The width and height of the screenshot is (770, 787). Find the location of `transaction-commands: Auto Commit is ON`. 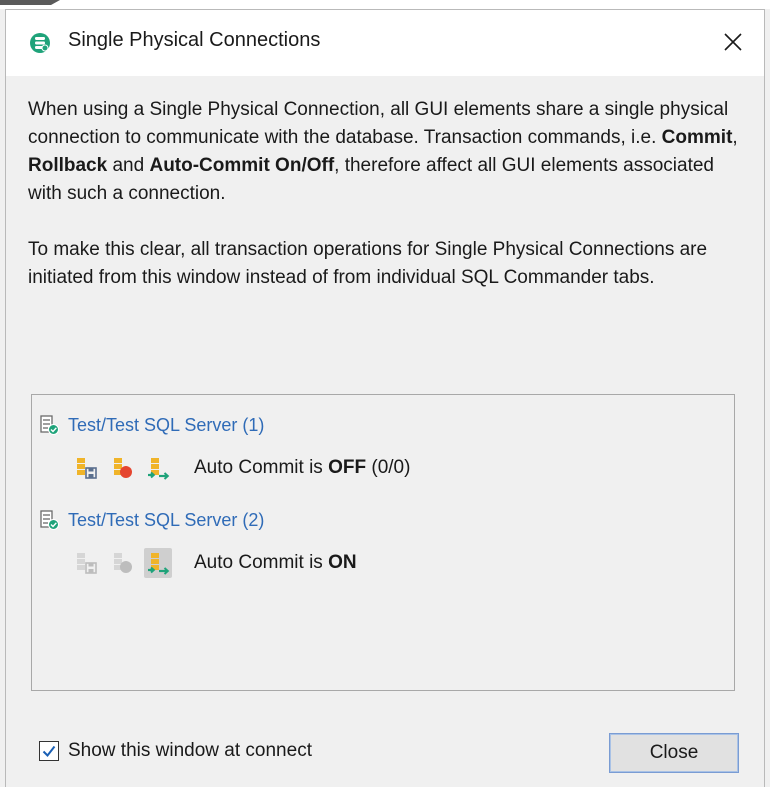

transaction-commands: Auto Commit is ON is located at coordinates (214, 563).